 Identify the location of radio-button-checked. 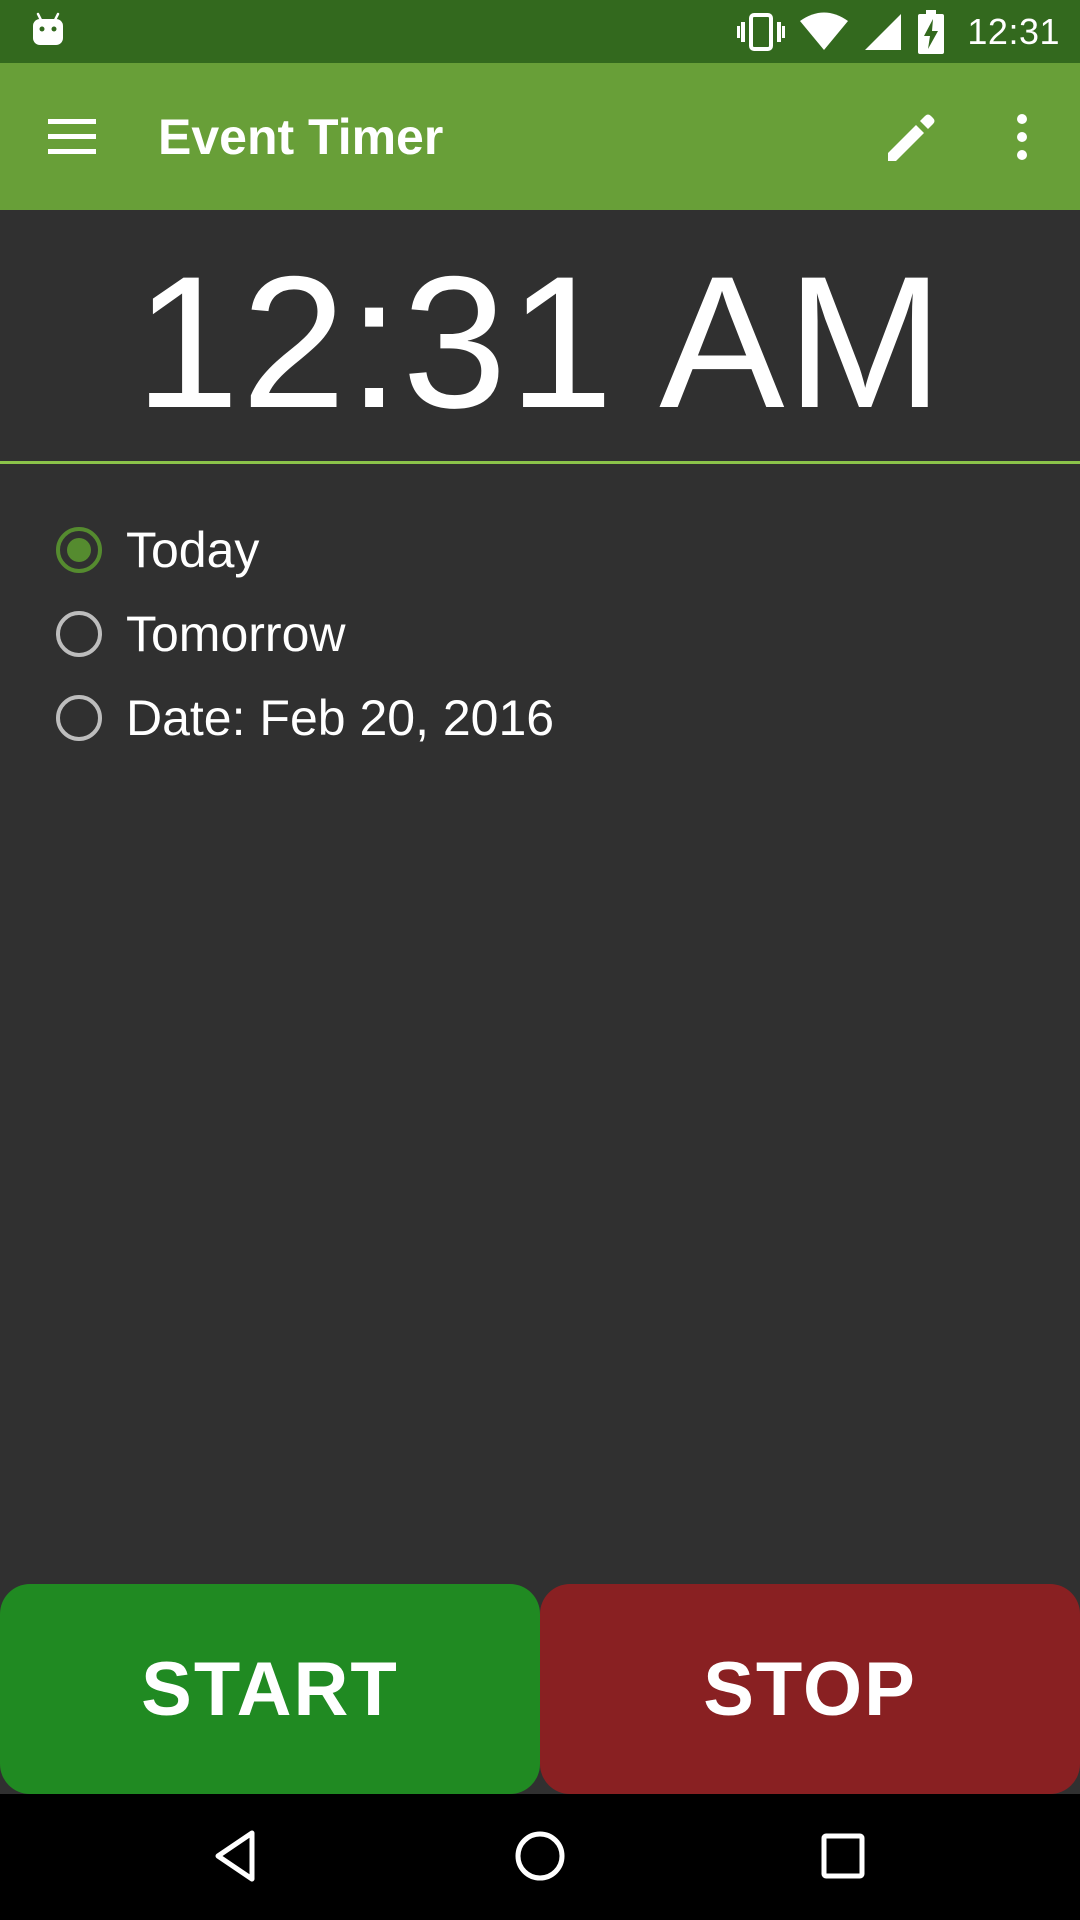
(79, 550).